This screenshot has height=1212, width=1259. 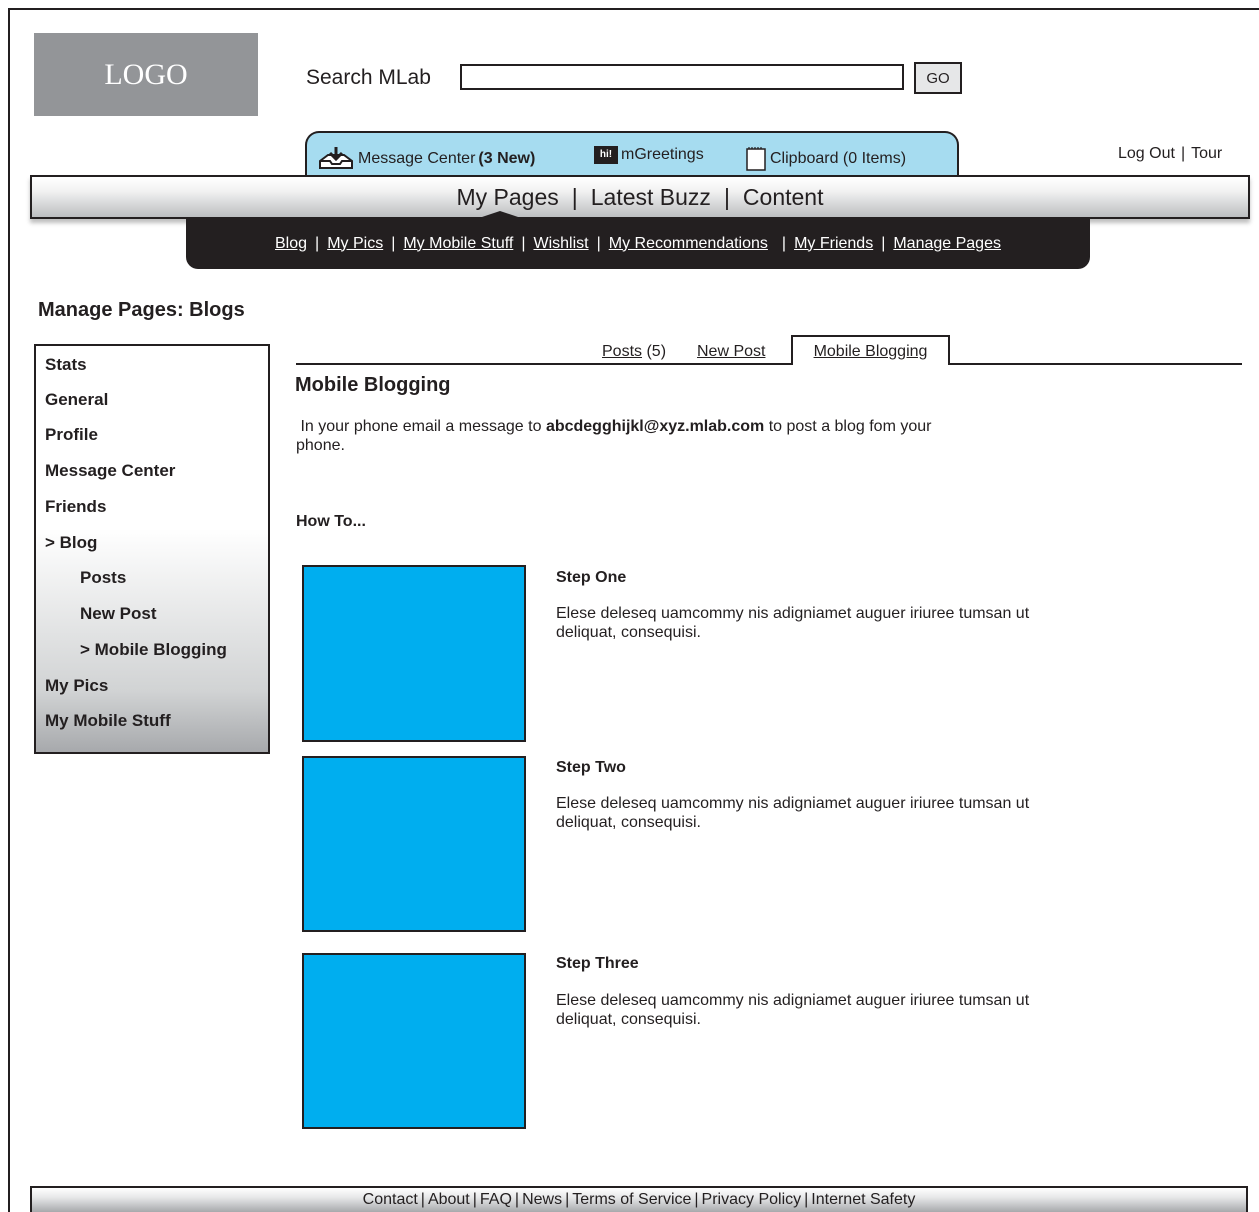 What do you see at coordinates (414, 844) in the screenshot?
I see `step-two-image` at bounding box center [414, 844].